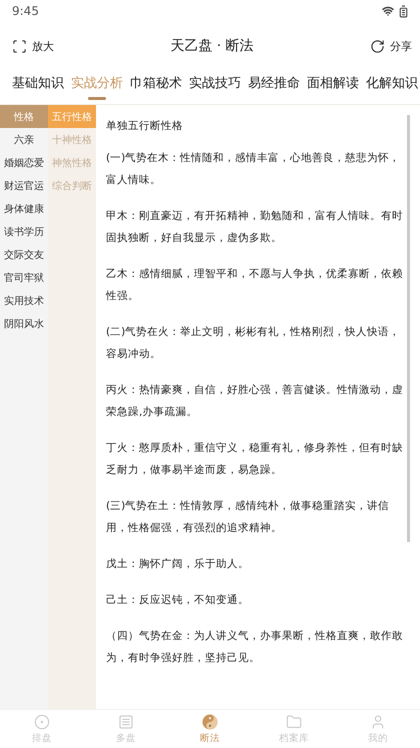 The height and width of the screenshot is (748, 420). What do you see at coordinates (248, 517) in the screenshot?
I see `article-paragraph: (三)气势在土：性情敦厚，感情纯朴，做事稳重踏实，讲信用，性格倔强，有强烈的追求精神。` at bounding box center [248, 517].